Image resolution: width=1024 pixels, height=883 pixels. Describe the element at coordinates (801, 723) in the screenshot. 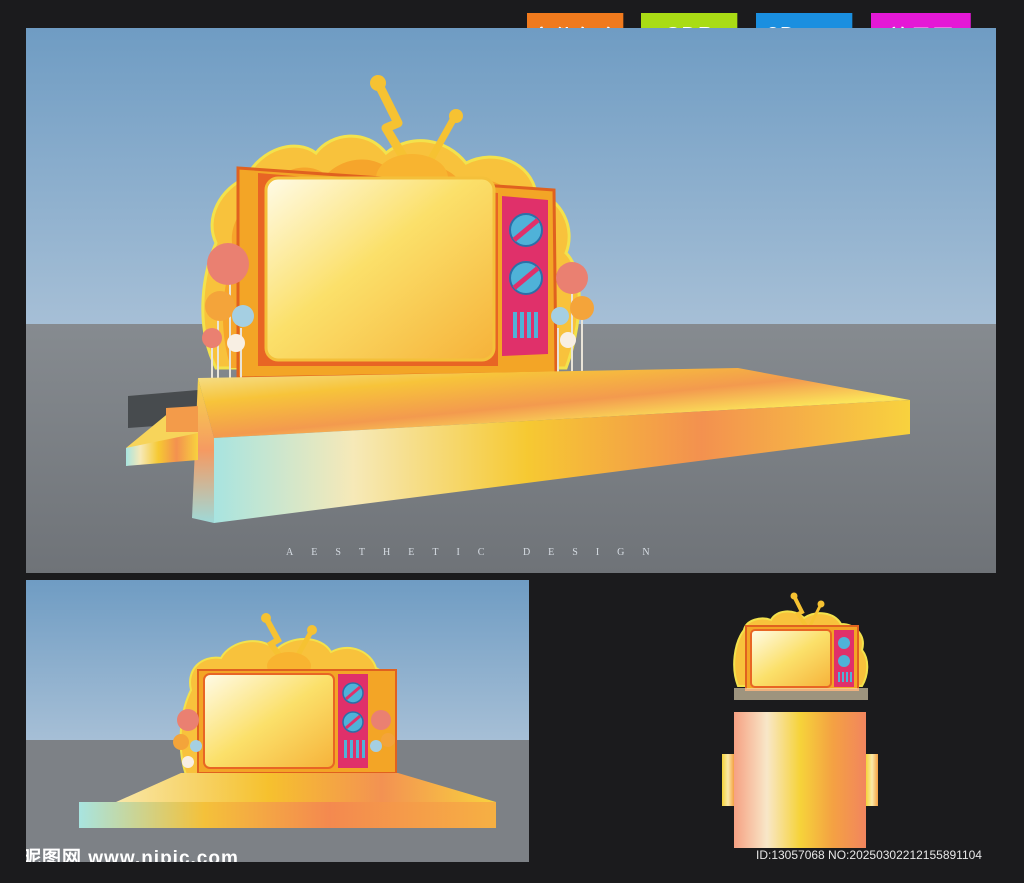

I see `top-view-render` at that location.